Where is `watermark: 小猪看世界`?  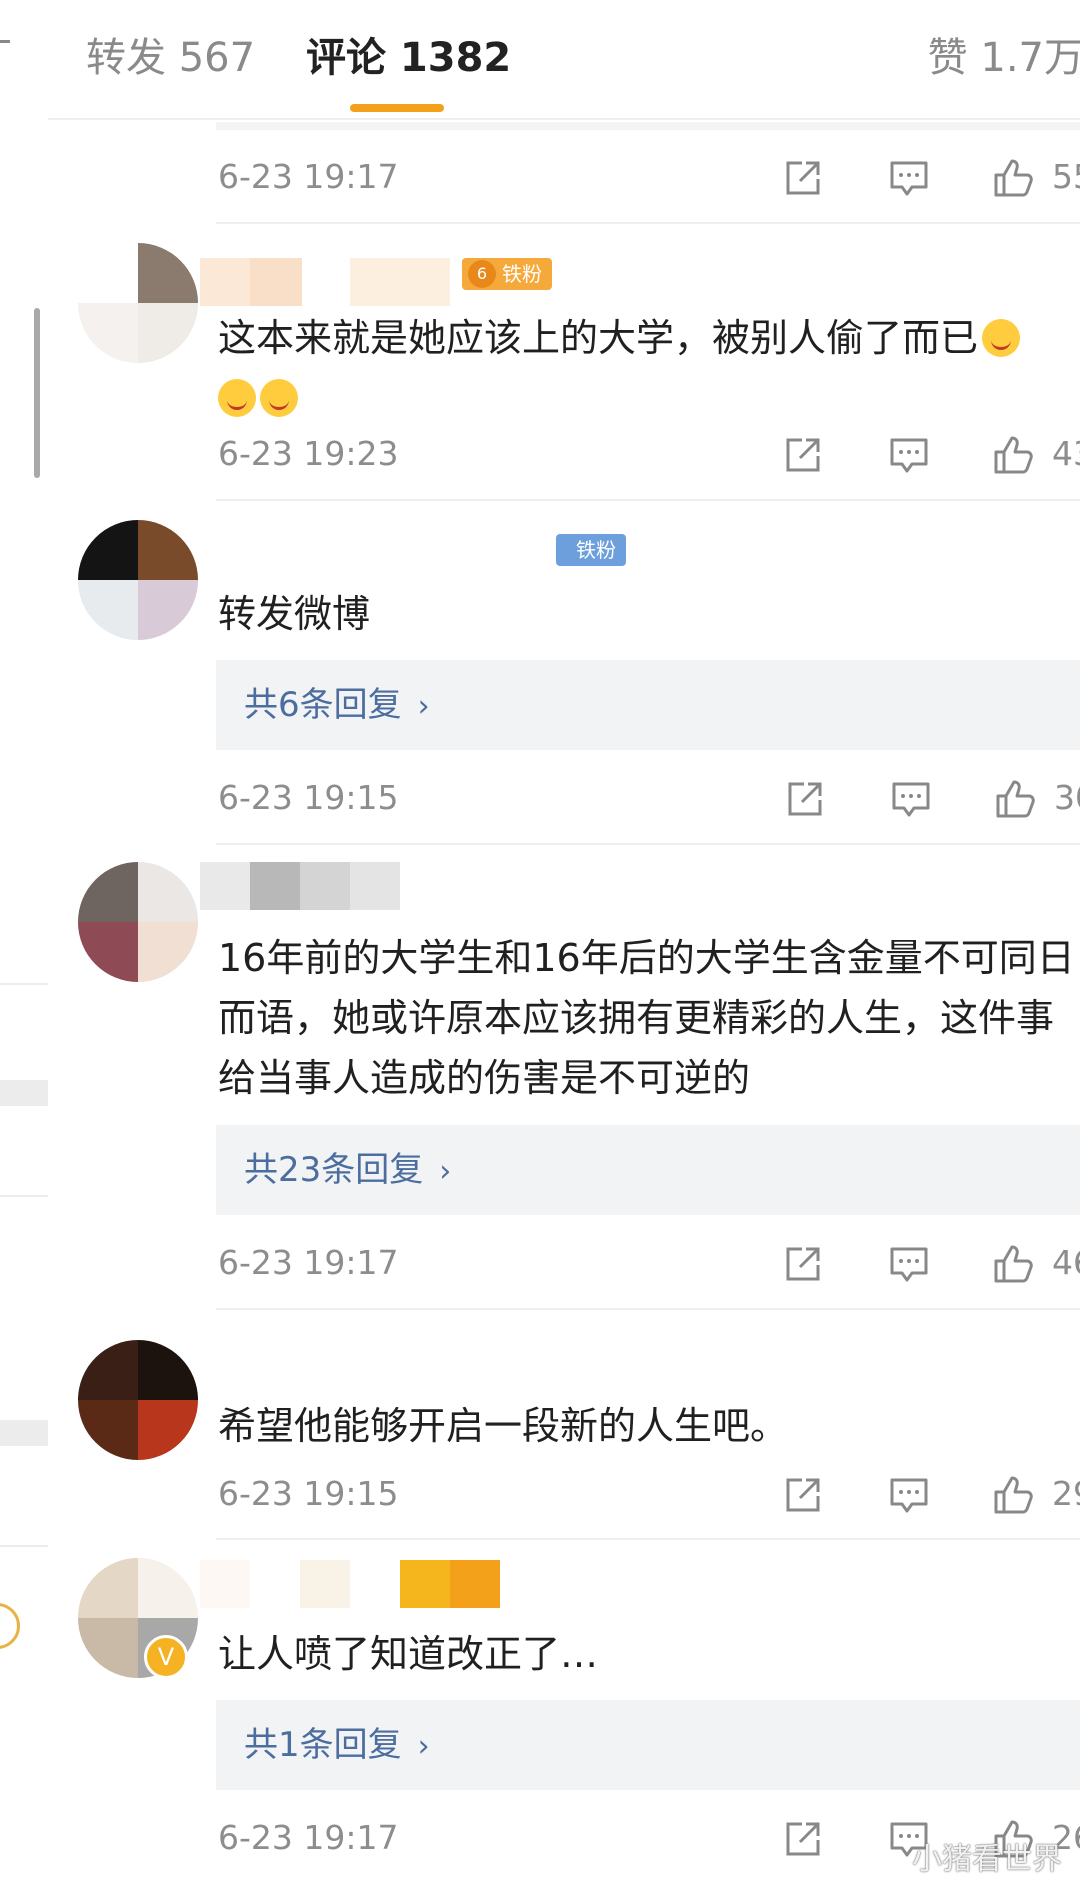 watermark: 小猪看世界 is located at coordinates (987, 1859).